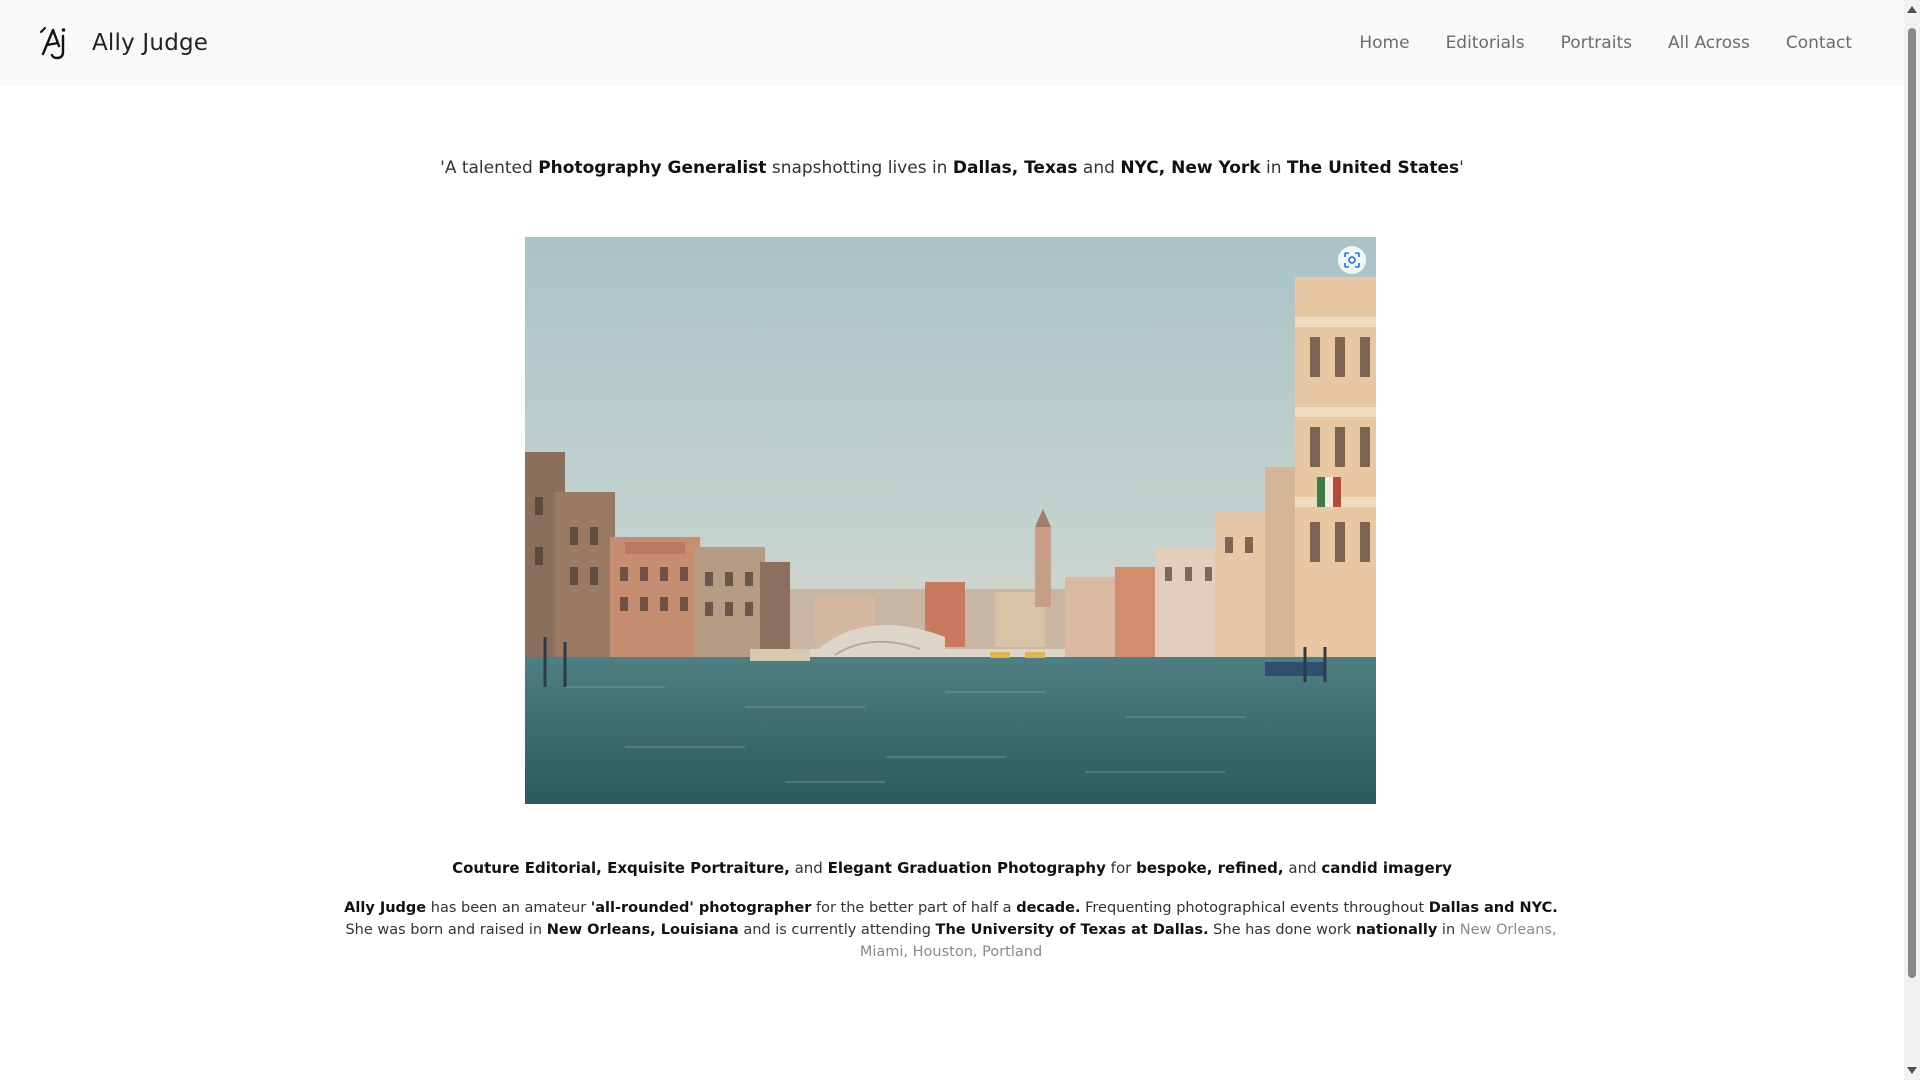 The height and width of the screenshot is (1080, 1920). What do you see at coordinates (1912, 1070) in the screenshot?
I see `scroll-down-icon` at bounding box center [1912, 1070].